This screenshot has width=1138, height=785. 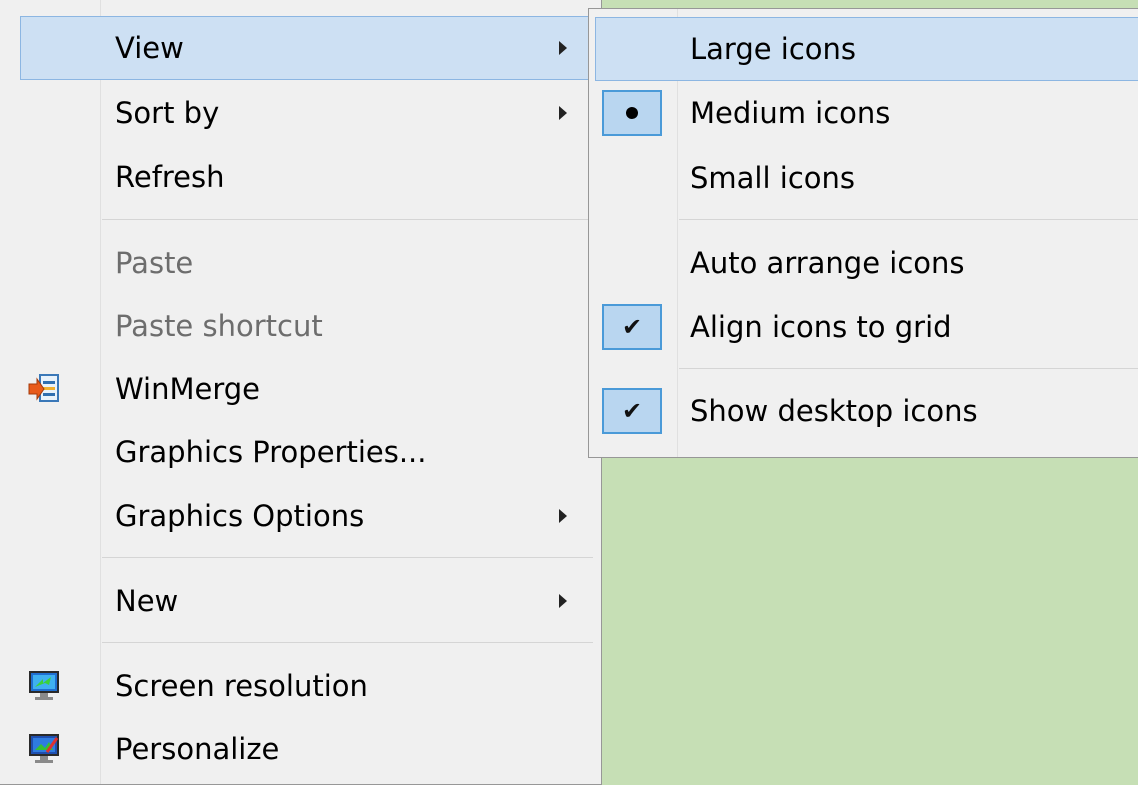 I want to click on menu-item-label: New, so click(x=147, y=601).